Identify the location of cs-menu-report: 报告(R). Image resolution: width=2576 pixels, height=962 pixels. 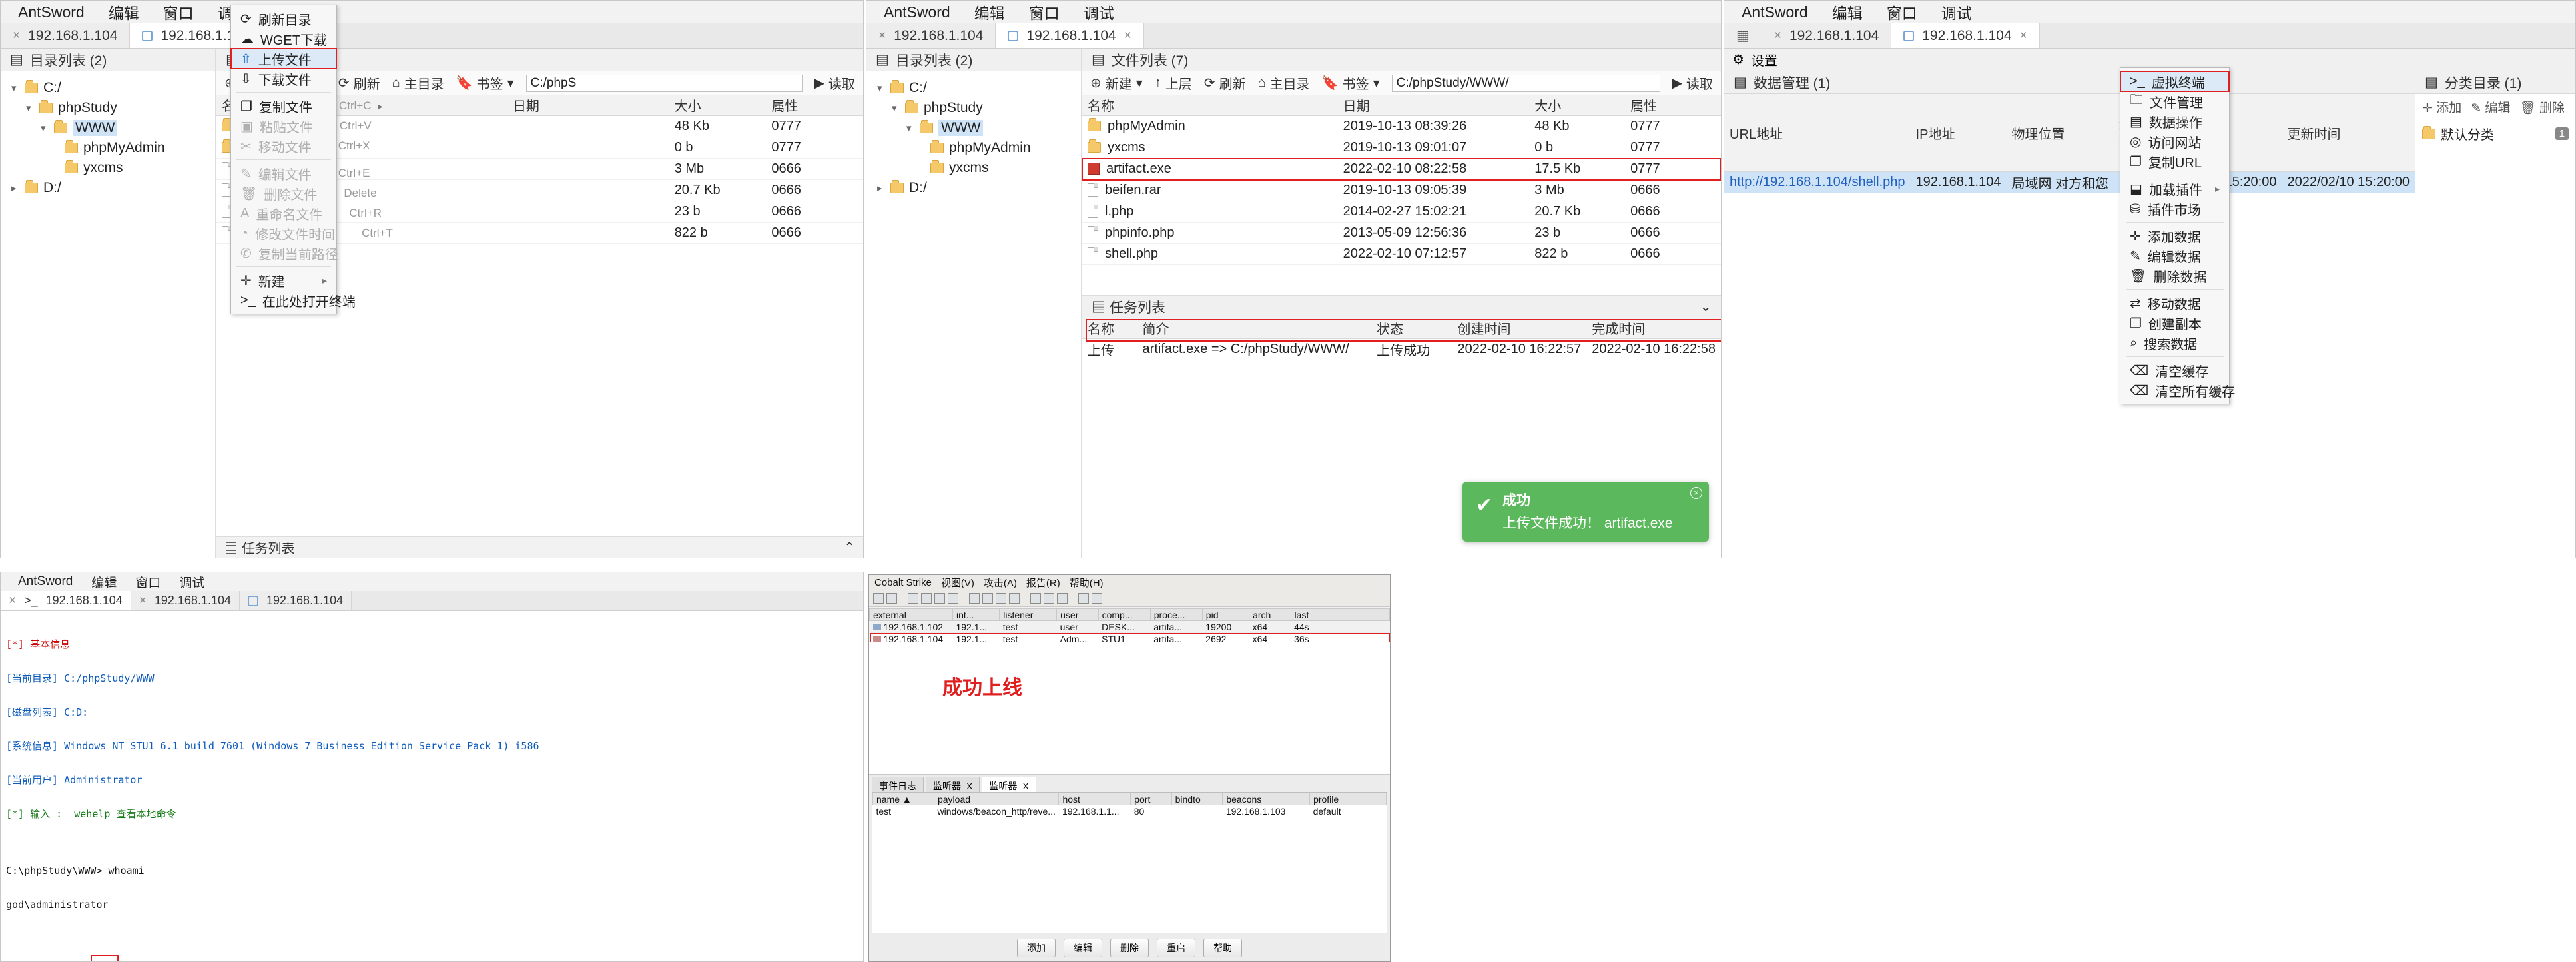
(1043, 583).